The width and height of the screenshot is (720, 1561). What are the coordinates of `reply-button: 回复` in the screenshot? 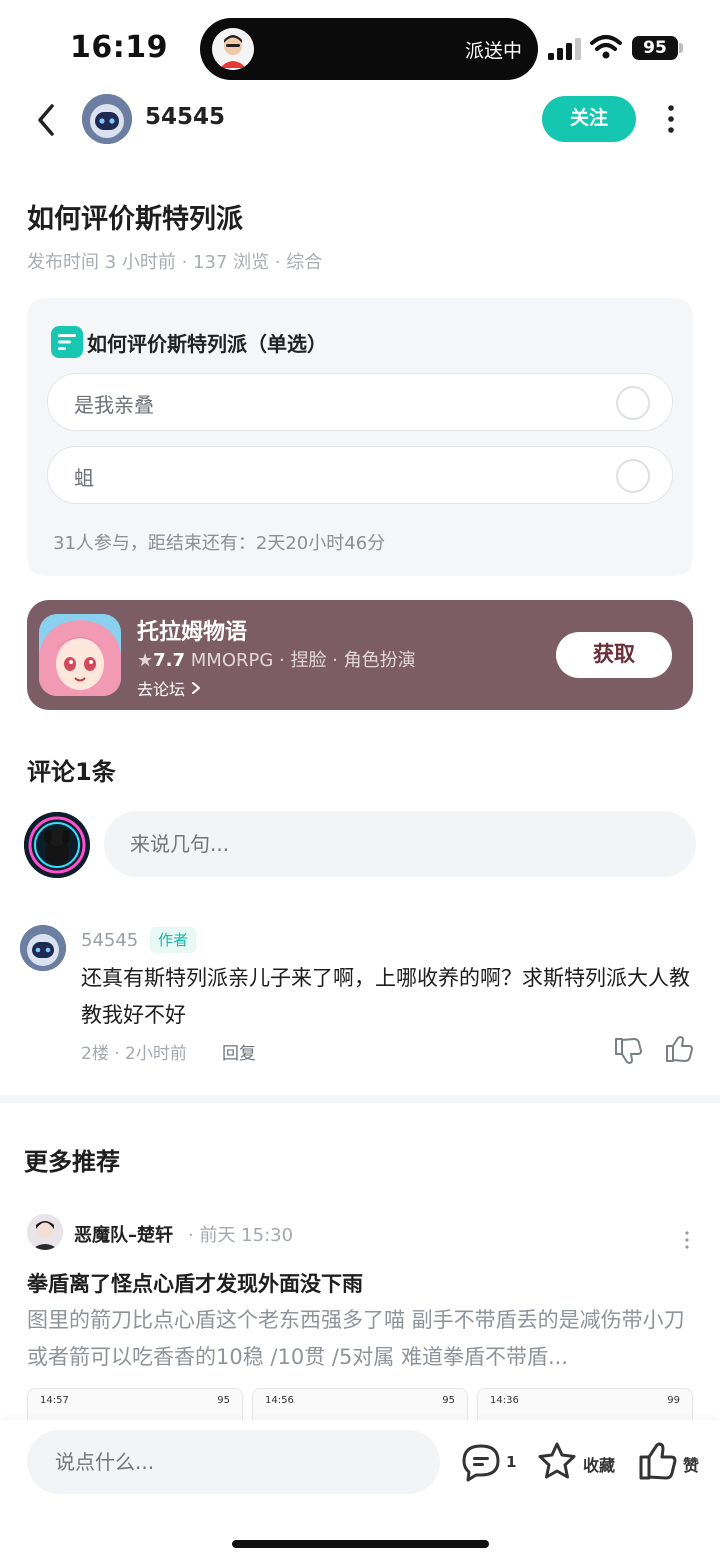 It's located at (239, 1051).